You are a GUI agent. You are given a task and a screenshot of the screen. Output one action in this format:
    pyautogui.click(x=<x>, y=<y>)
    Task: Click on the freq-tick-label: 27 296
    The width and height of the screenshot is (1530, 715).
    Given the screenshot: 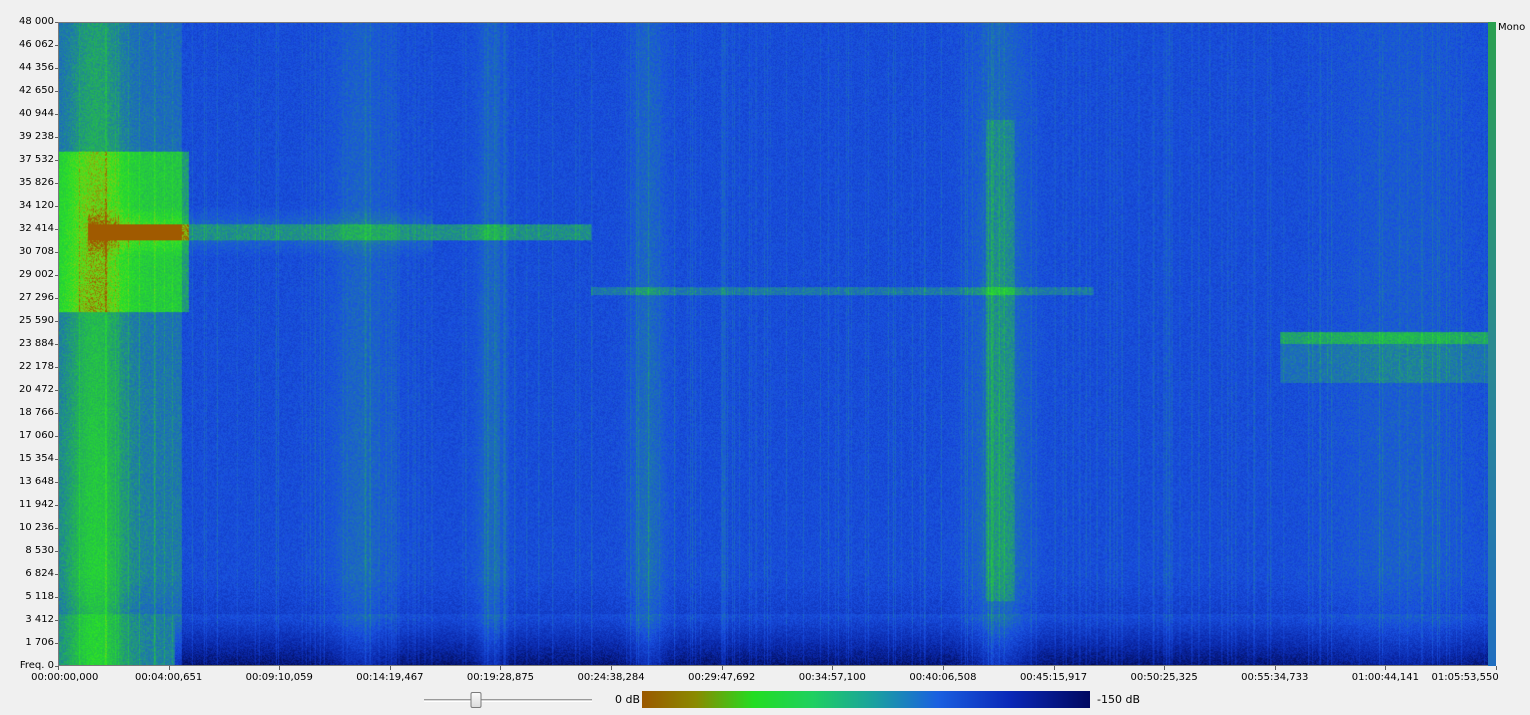 What is the action you would take?
    pyautogui.click(x=36, y=297)
    